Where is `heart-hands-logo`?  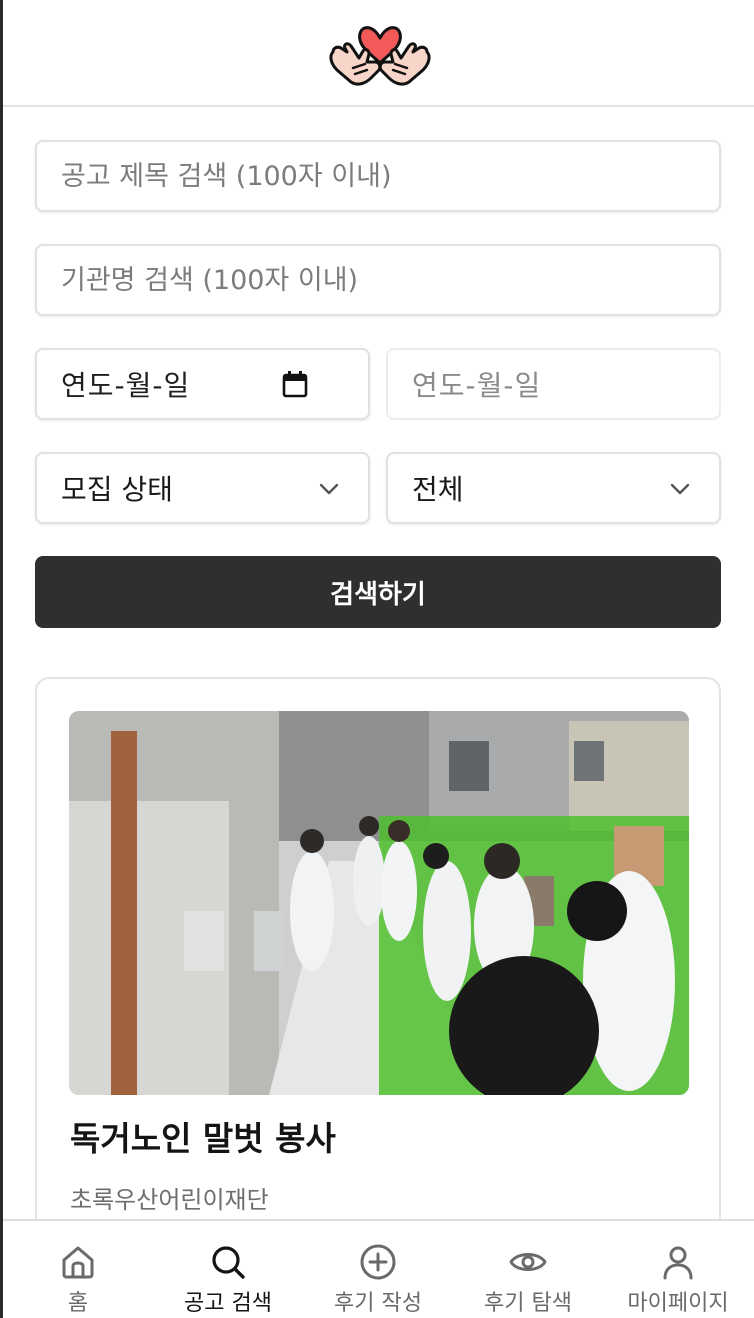
heart-hands-logo is located at coordinates (380, 52).